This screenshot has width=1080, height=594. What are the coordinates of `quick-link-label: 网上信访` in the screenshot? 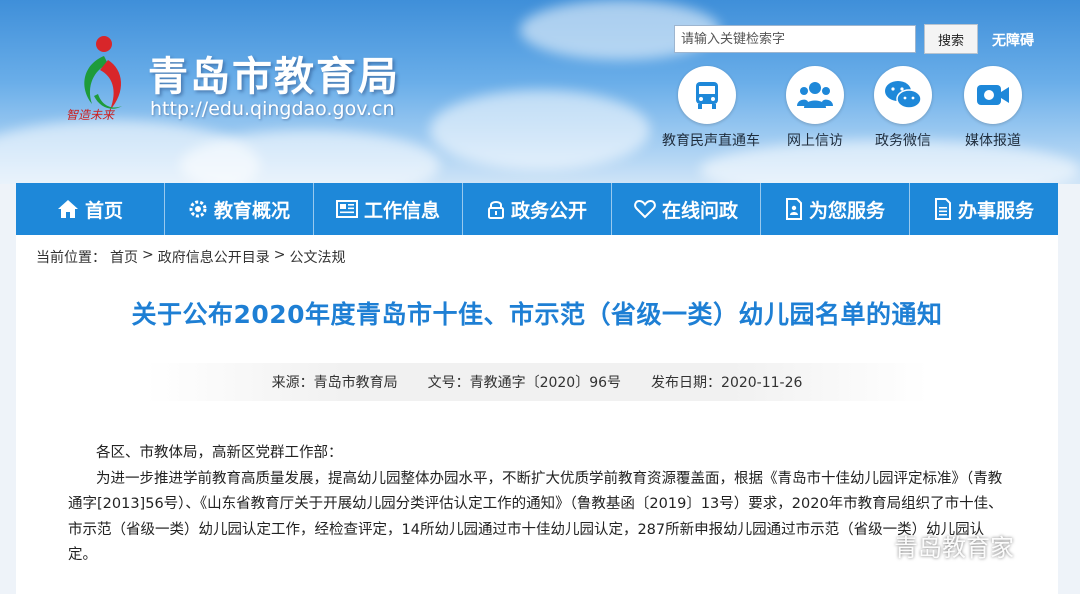 It's located at (815, 141).